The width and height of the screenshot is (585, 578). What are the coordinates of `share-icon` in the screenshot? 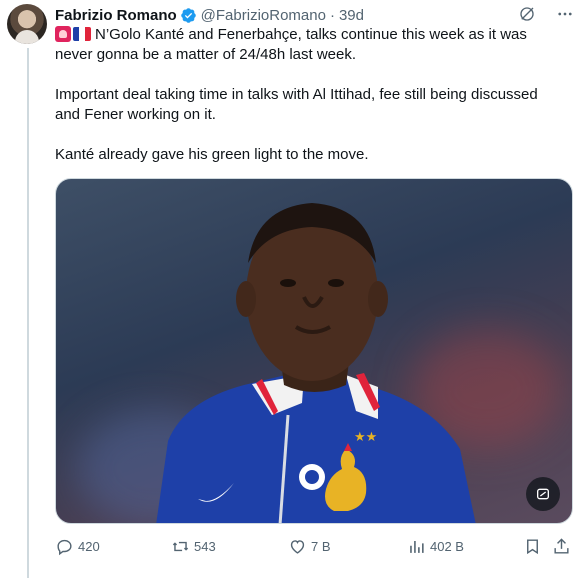 It's located at (561, 545).